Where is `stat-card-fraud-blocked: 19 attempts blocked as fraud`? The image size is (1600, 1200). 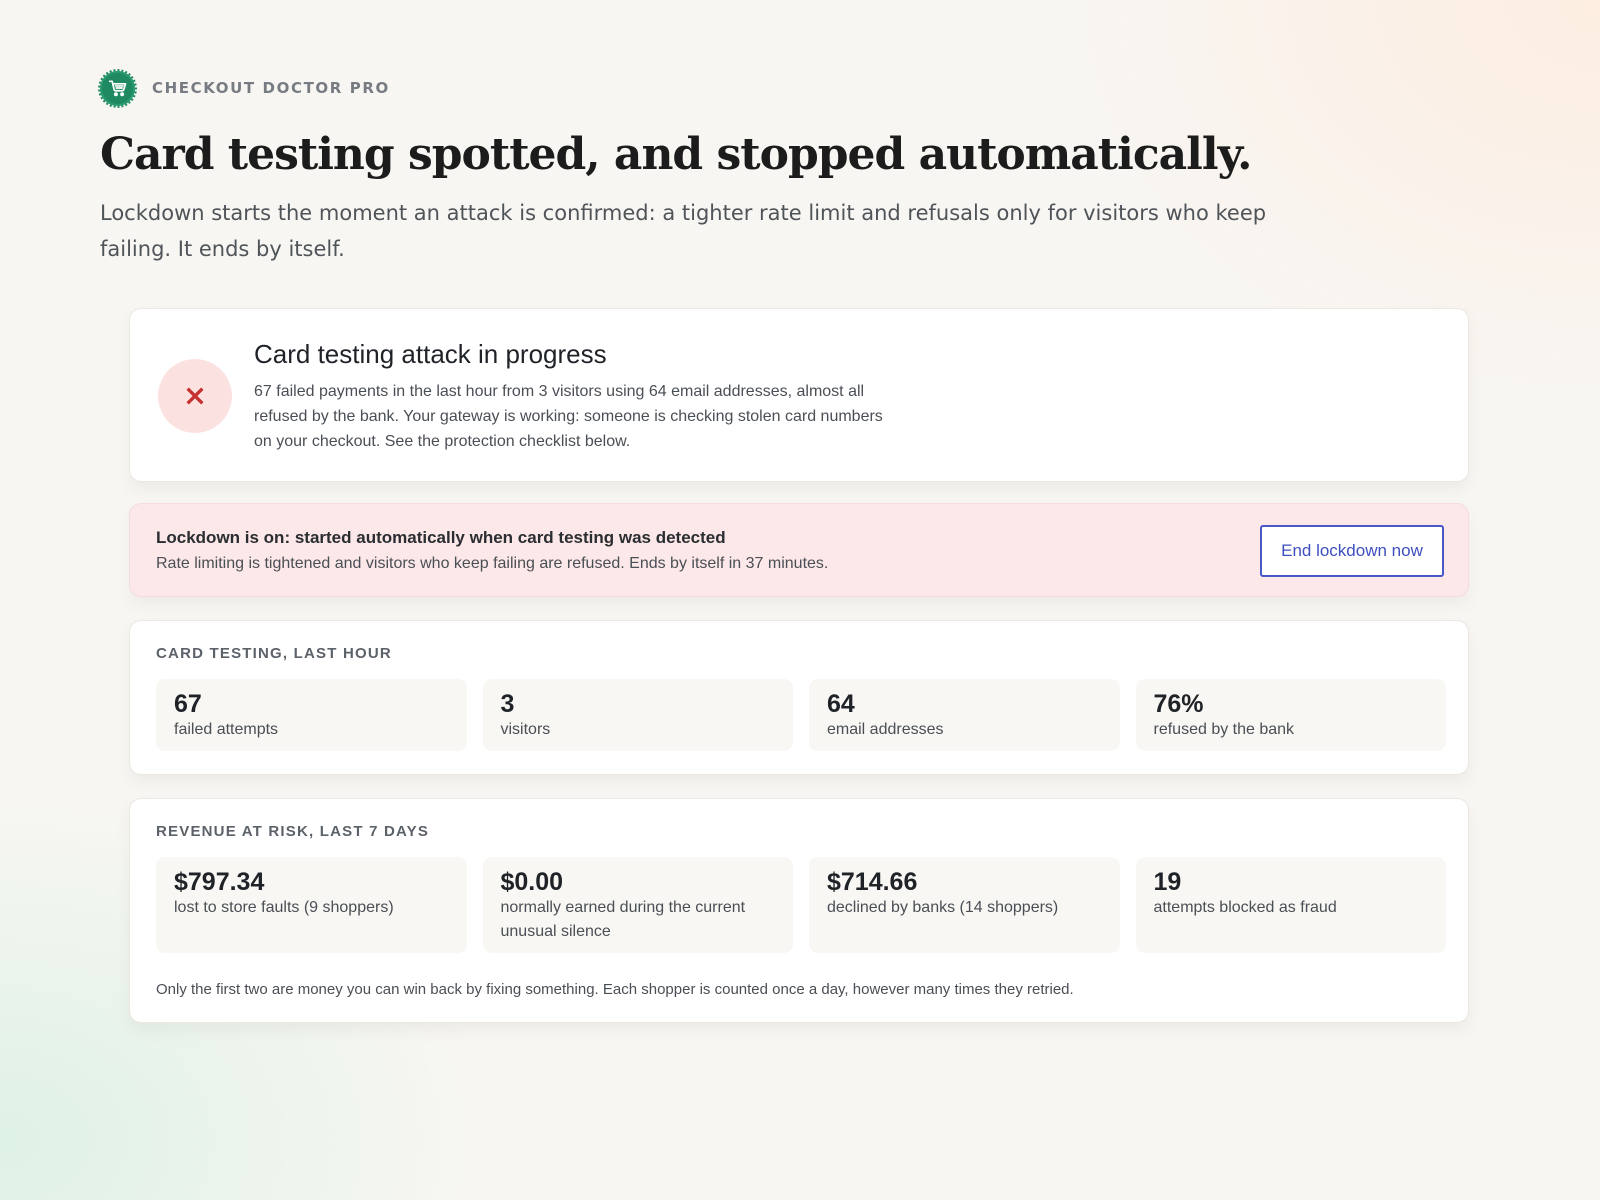
stat-card-fraud-blocked: 19 attempts blocked as fraud is located at coordinates (1290, 905).